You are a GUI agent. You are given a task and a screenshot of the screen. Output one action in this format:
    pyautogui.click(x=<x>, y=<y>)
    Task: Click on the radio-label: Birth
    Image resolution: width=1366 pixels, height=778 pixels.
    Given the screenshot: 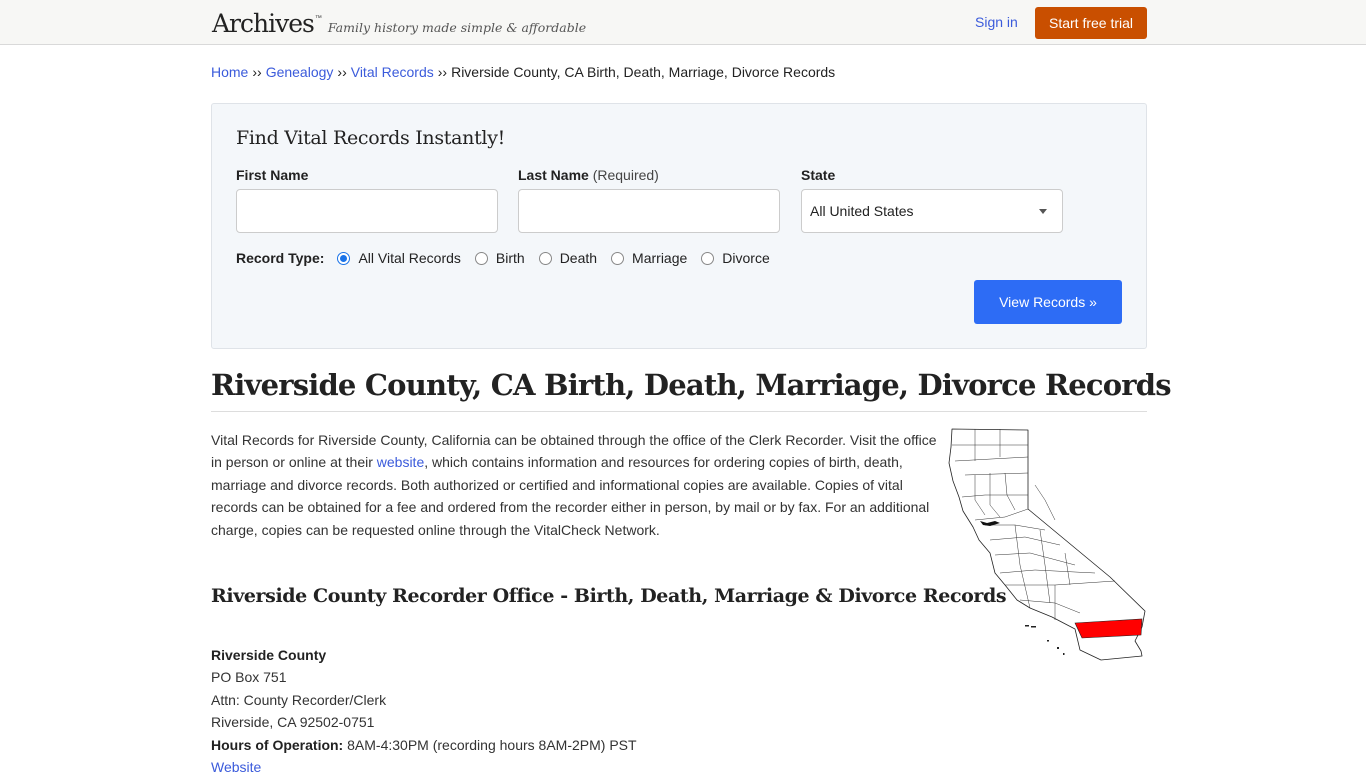 What is the action you would take?
    pyautogui.click(x=510, y=258)
    